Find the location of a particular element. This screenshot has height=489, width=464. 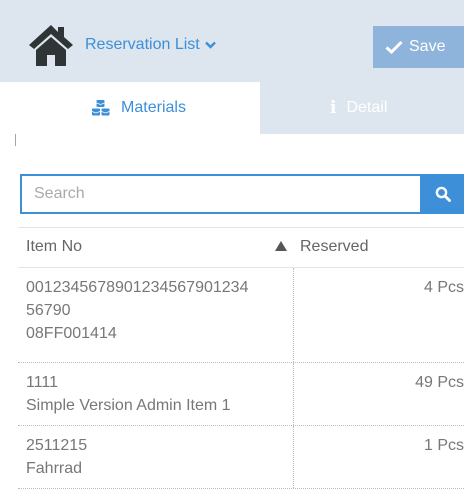

search-icon is located at coordinates (443, 194).